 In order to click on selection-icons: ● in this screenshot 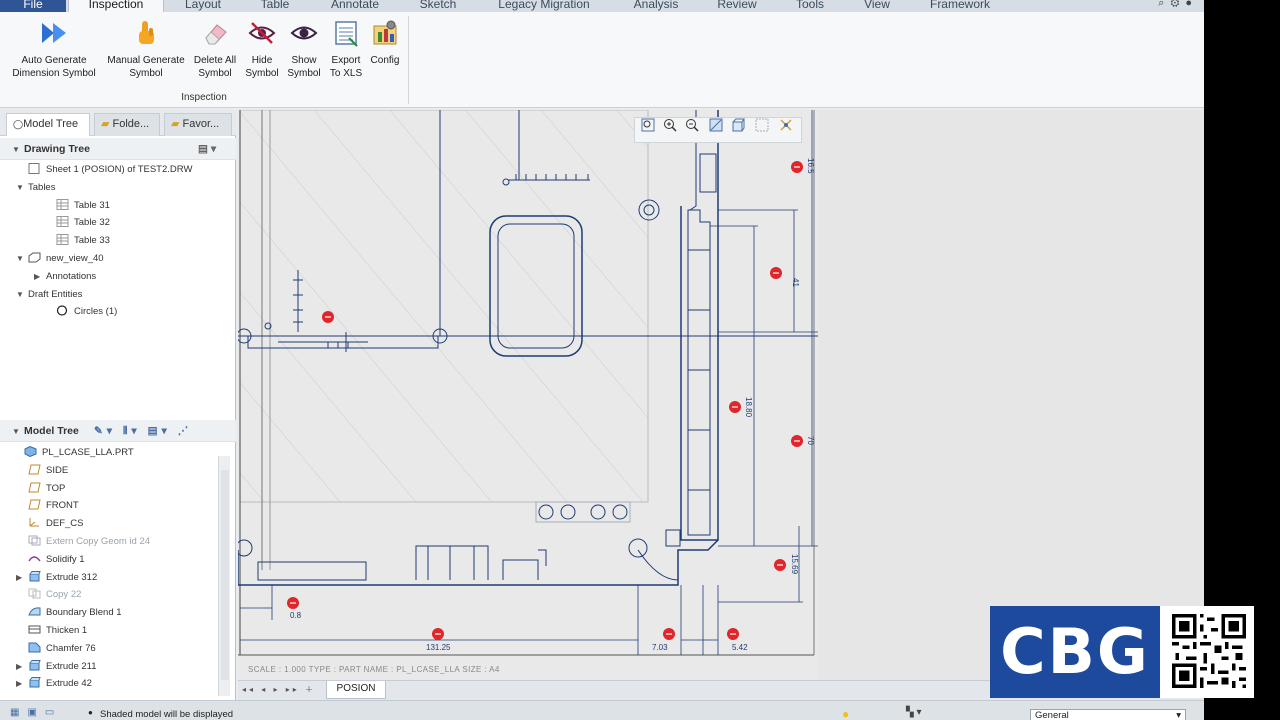, I will do `click(845, 713)`.